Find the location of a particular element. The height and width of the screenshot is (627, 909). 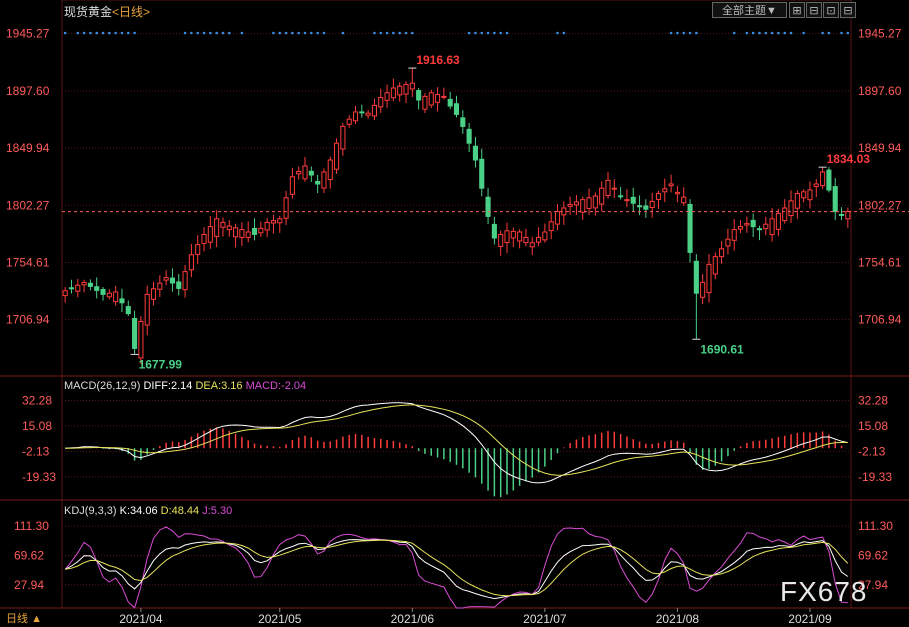

price-axis-left-label: 1849.94 is located at coordinates (28, 148).